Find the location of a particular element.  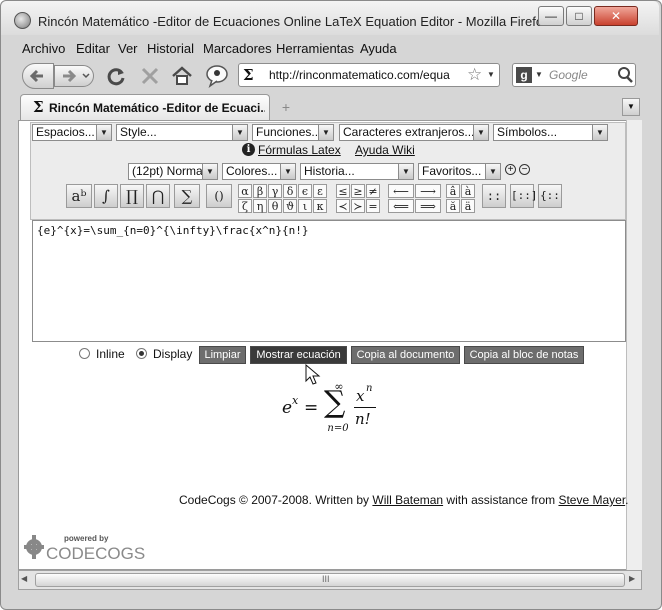

new-tab-button: + is located at coordinates (286, 107).